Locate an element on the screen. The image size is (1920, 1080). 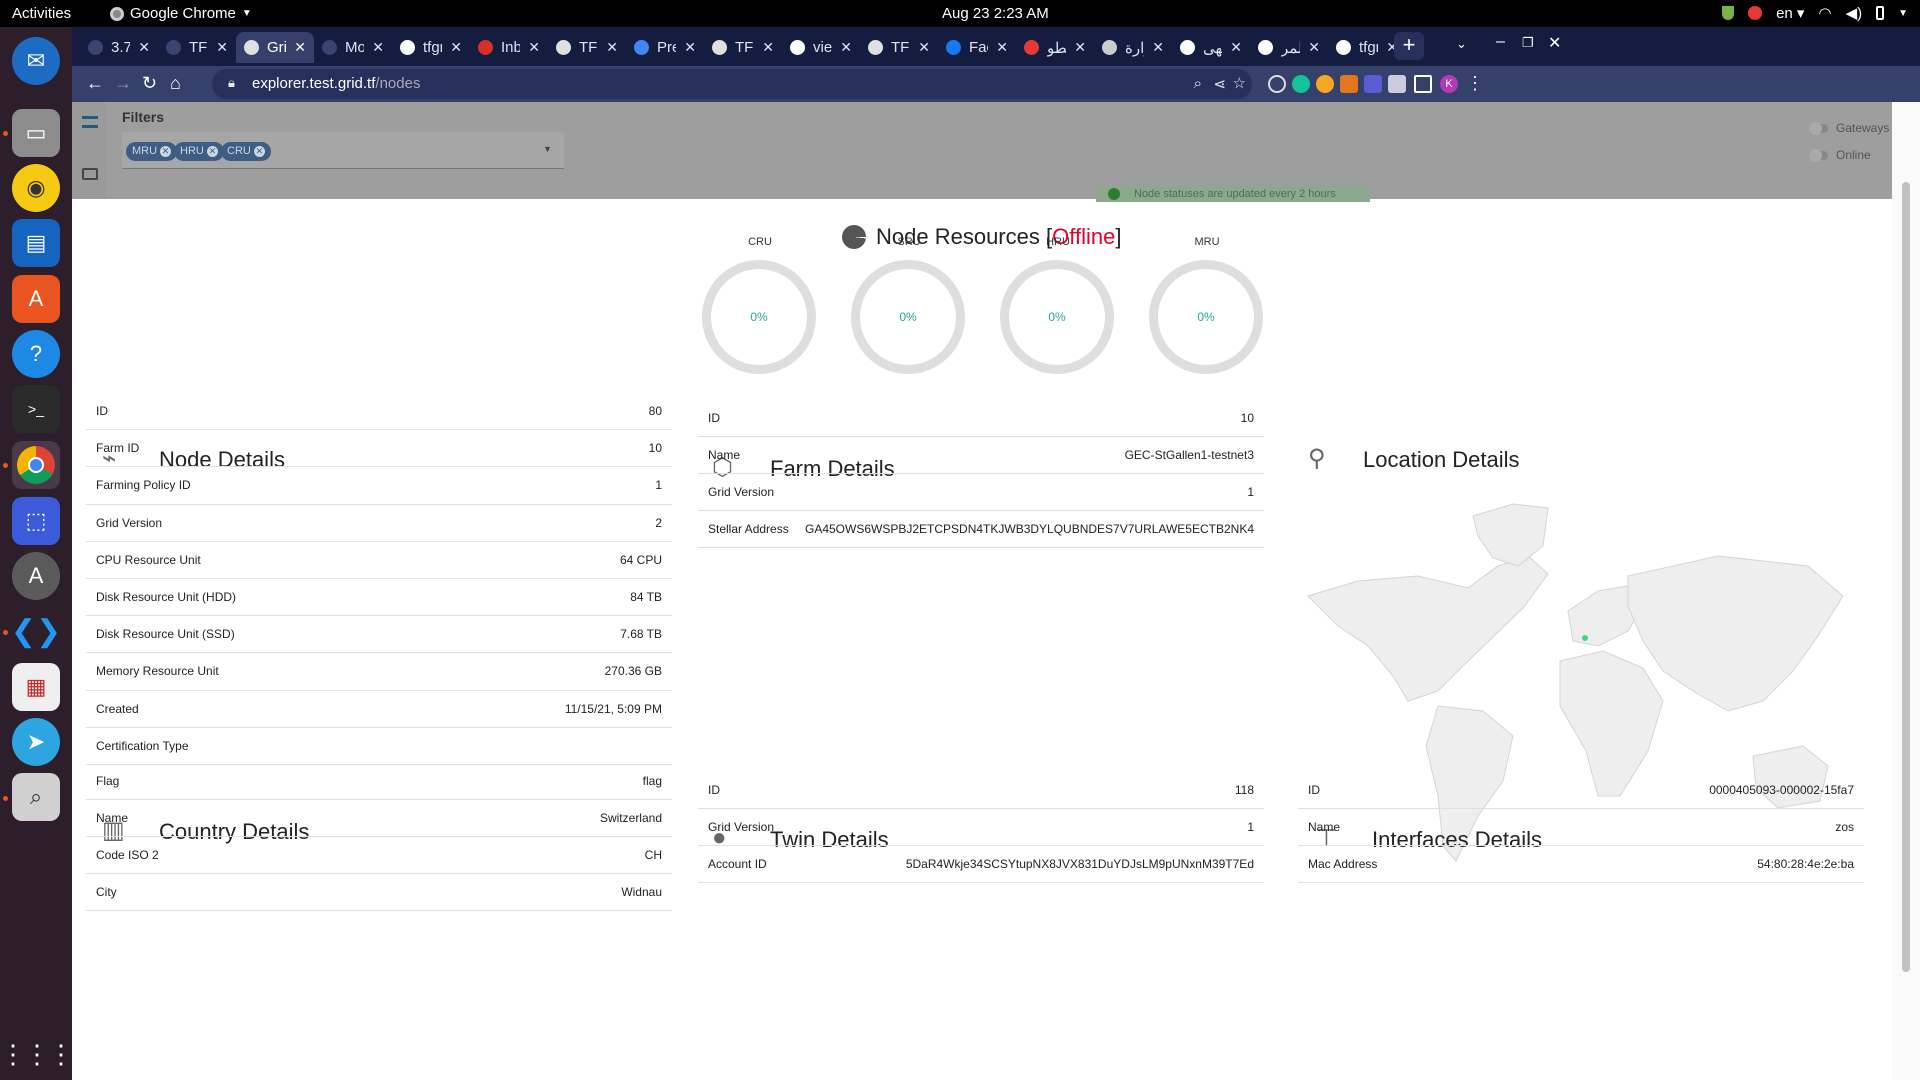
tab: vietr ✕ is located at coordinates (821, 47).